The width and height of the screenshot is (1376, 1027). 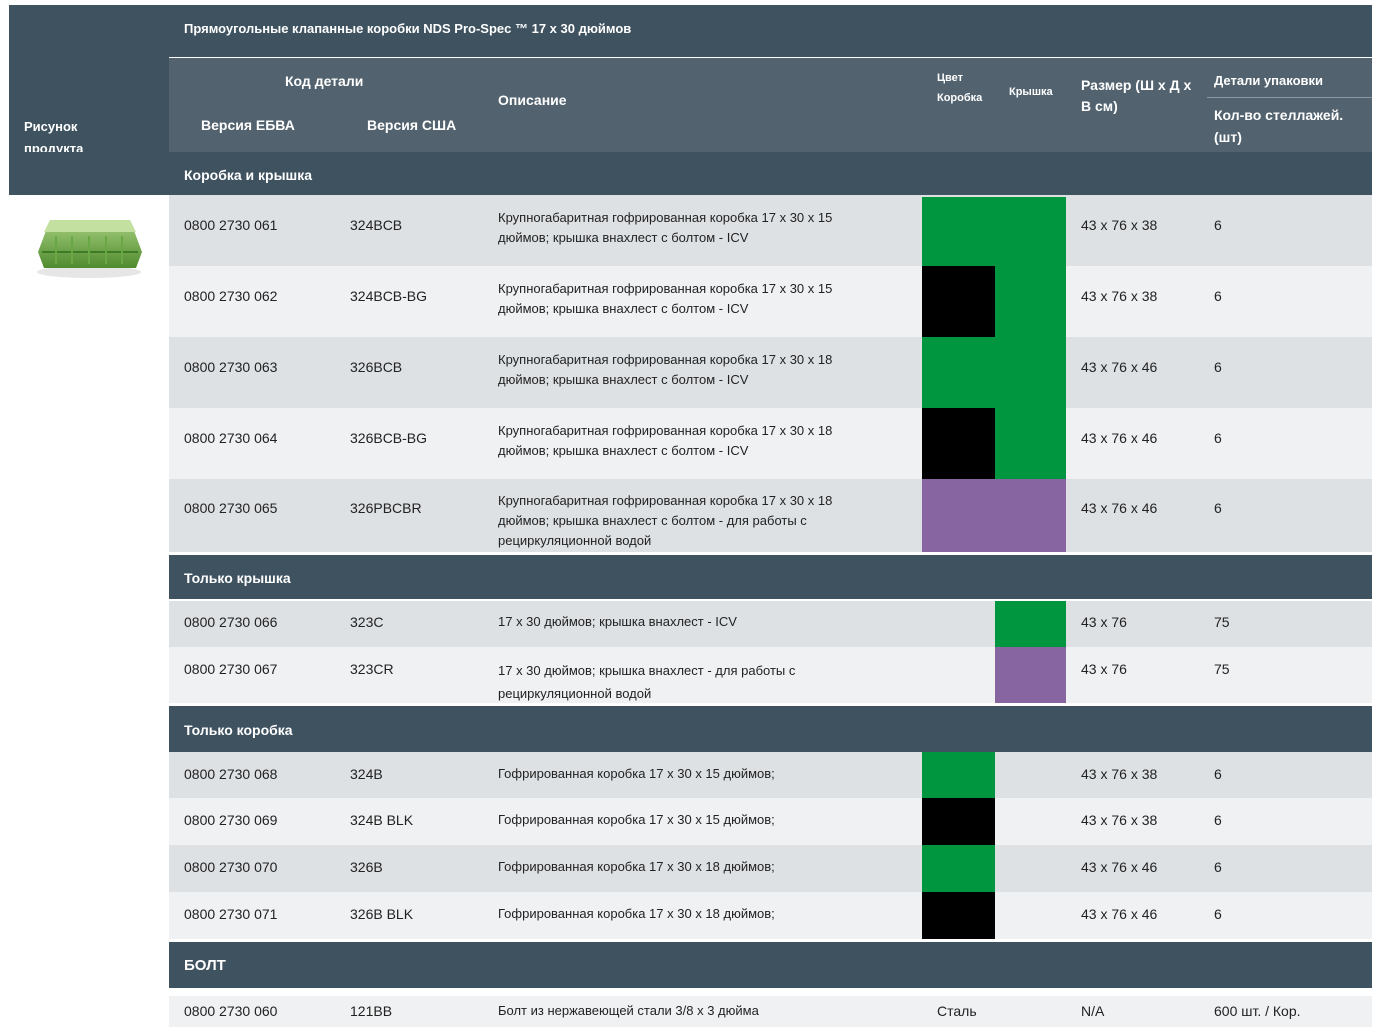 What do you see at coordinates (1279, 126) in the screenshot?
I see `header-qty: Кол-во стеллажей. (шт)` at bounding box center [1279, 126].